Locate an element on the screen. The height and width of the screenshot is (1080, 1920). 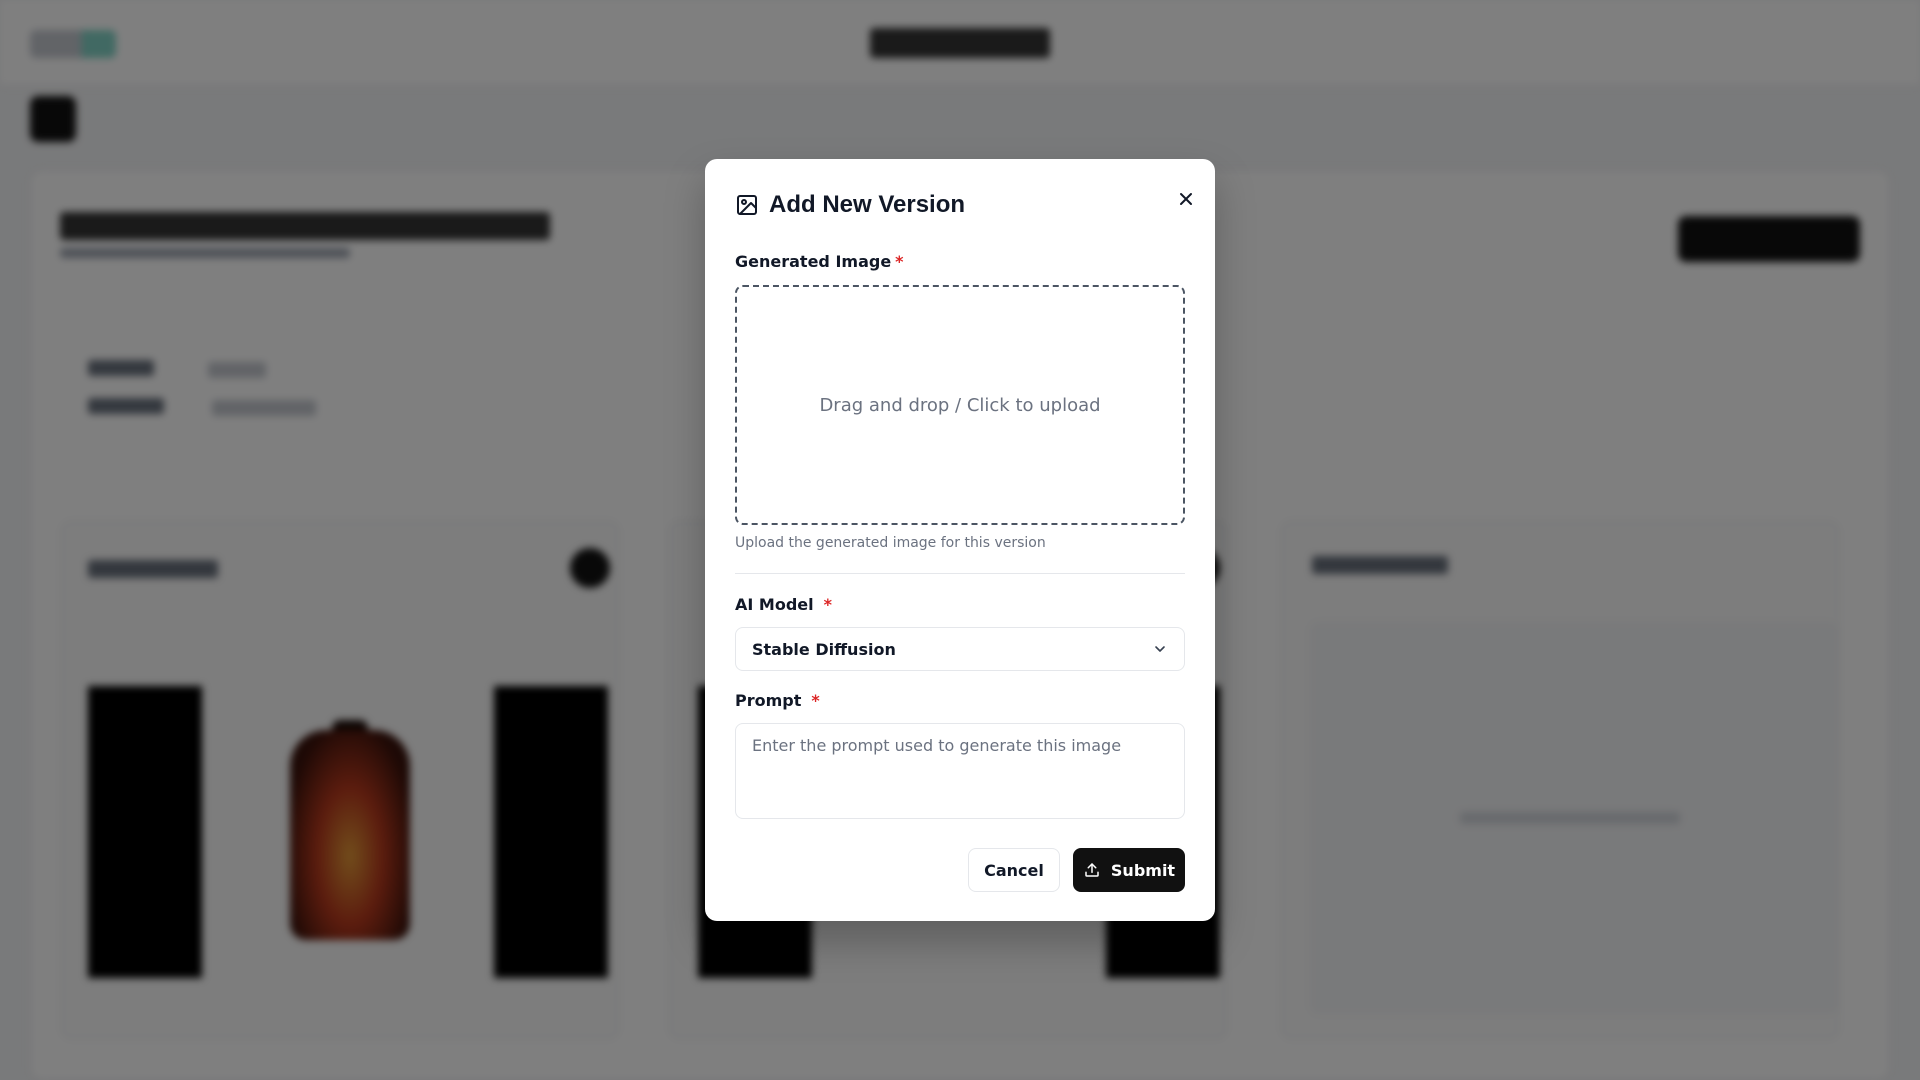
generated-image-label-text: Generated Image is located at coordinates (813, 261).